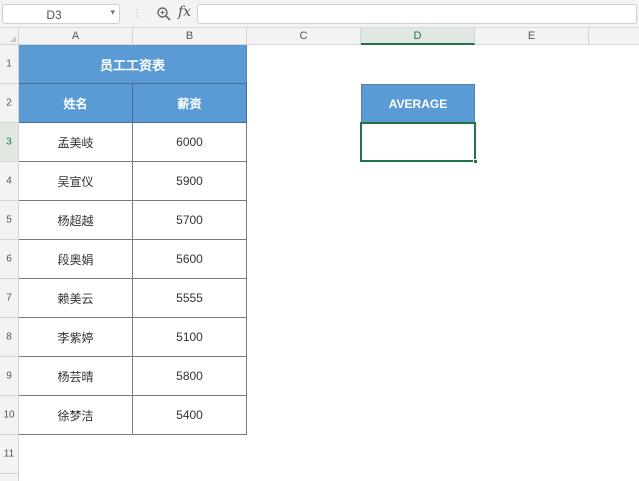  I want to click on row-header-10: 10, so click(9, 415).